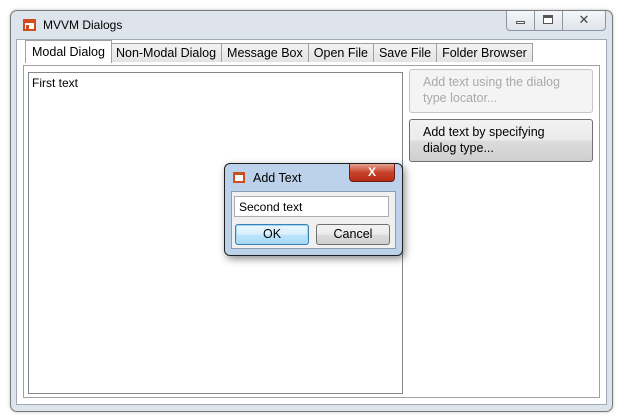 The image size is (625, 420). I want to click on tab-folder-browser: Folder Browser, so click(485, 52).